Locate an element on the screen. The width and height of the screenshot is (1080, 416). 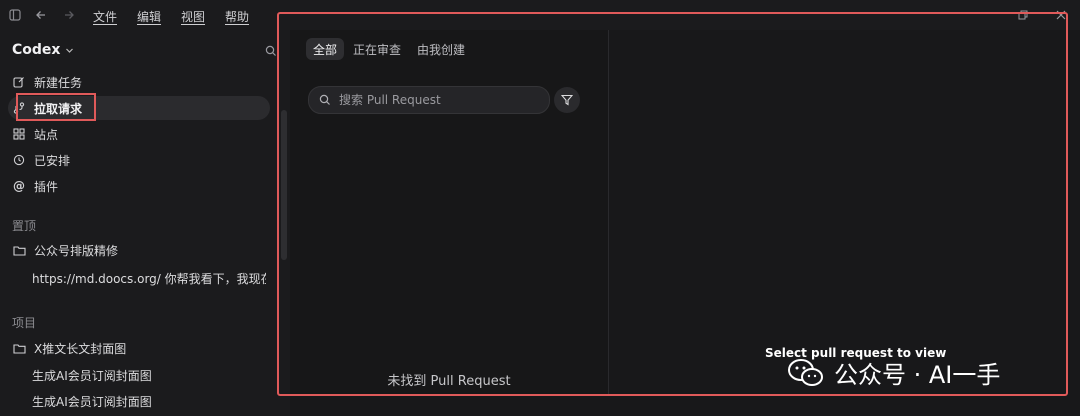
tab-label: 全部 is located at coordinates (325, 49).